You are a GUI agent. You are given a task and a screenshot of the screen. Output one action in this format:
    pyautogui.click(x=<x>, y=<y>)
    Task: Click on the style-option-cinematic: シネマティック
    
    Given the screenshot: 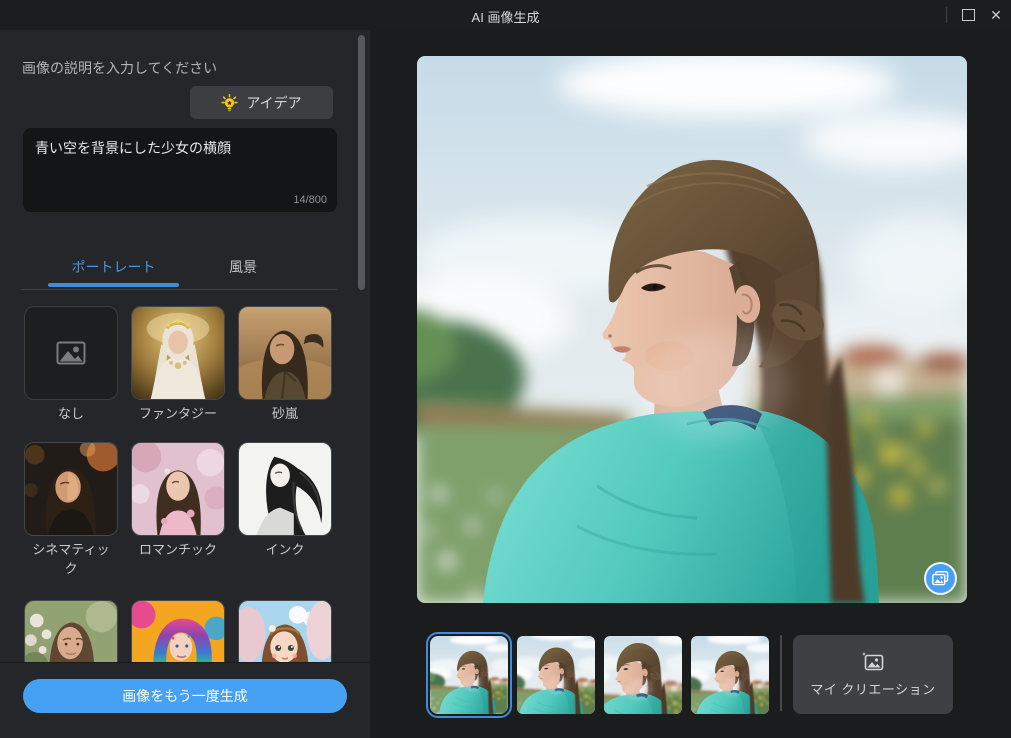 What is the action you would take?
    pyautogui.click(x=71, y=510)
    